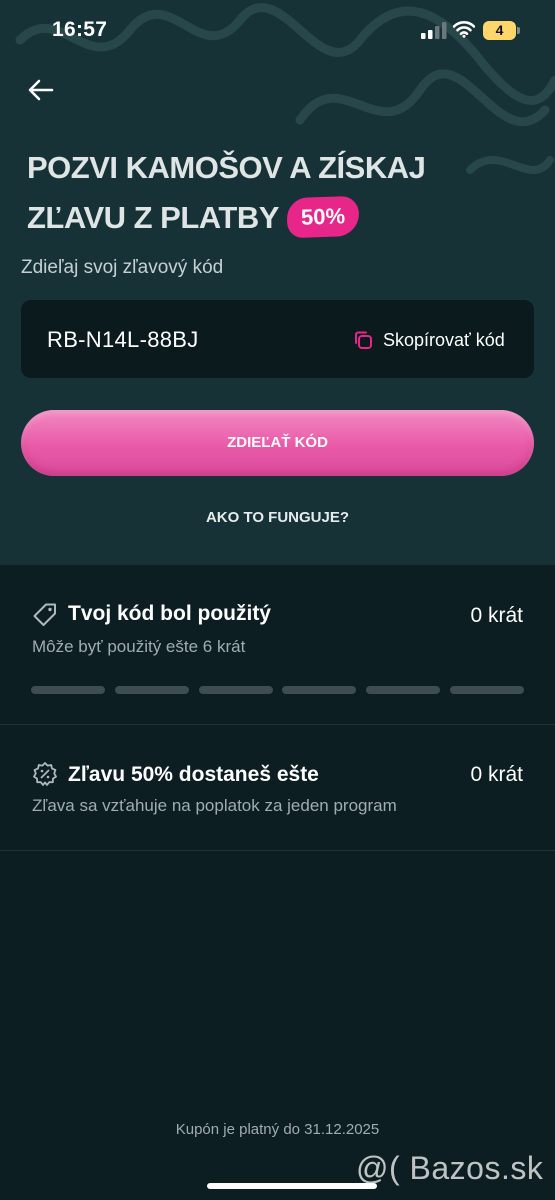 This screenshot has width=555, height=1200. I want to click on share-subtitle: Zdieľaj svoj zľavový kód, so click(122, 267).